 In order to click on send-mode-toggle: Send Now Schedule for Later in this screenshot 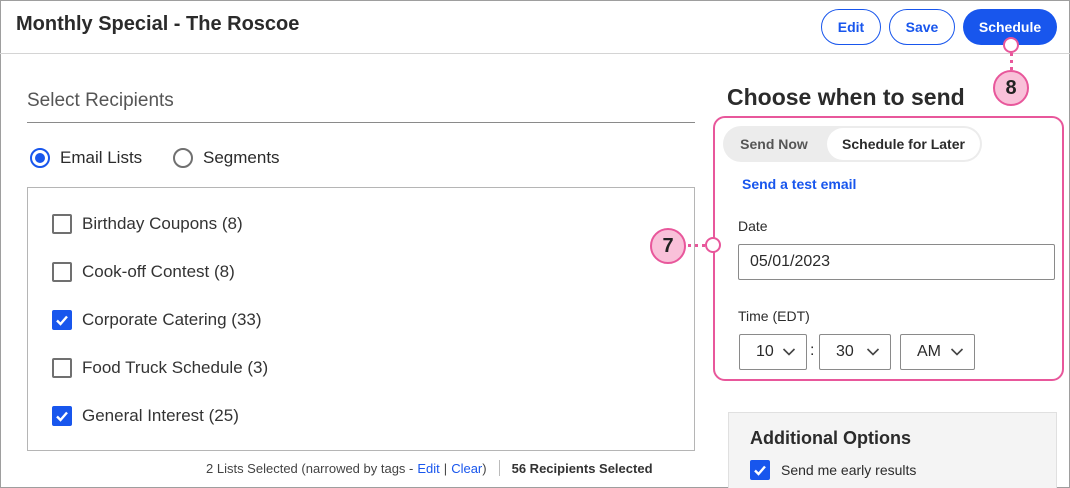, I will do `click(852, 144)`.